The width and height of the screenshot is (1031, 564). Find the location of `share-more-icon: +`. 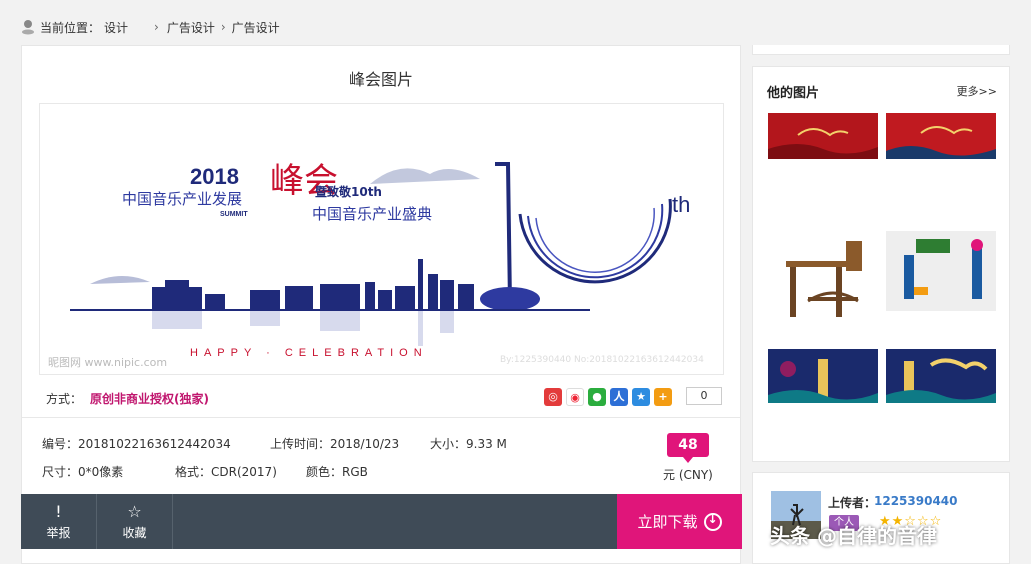

share-more-icon: + is located at coordinates (663, 397).